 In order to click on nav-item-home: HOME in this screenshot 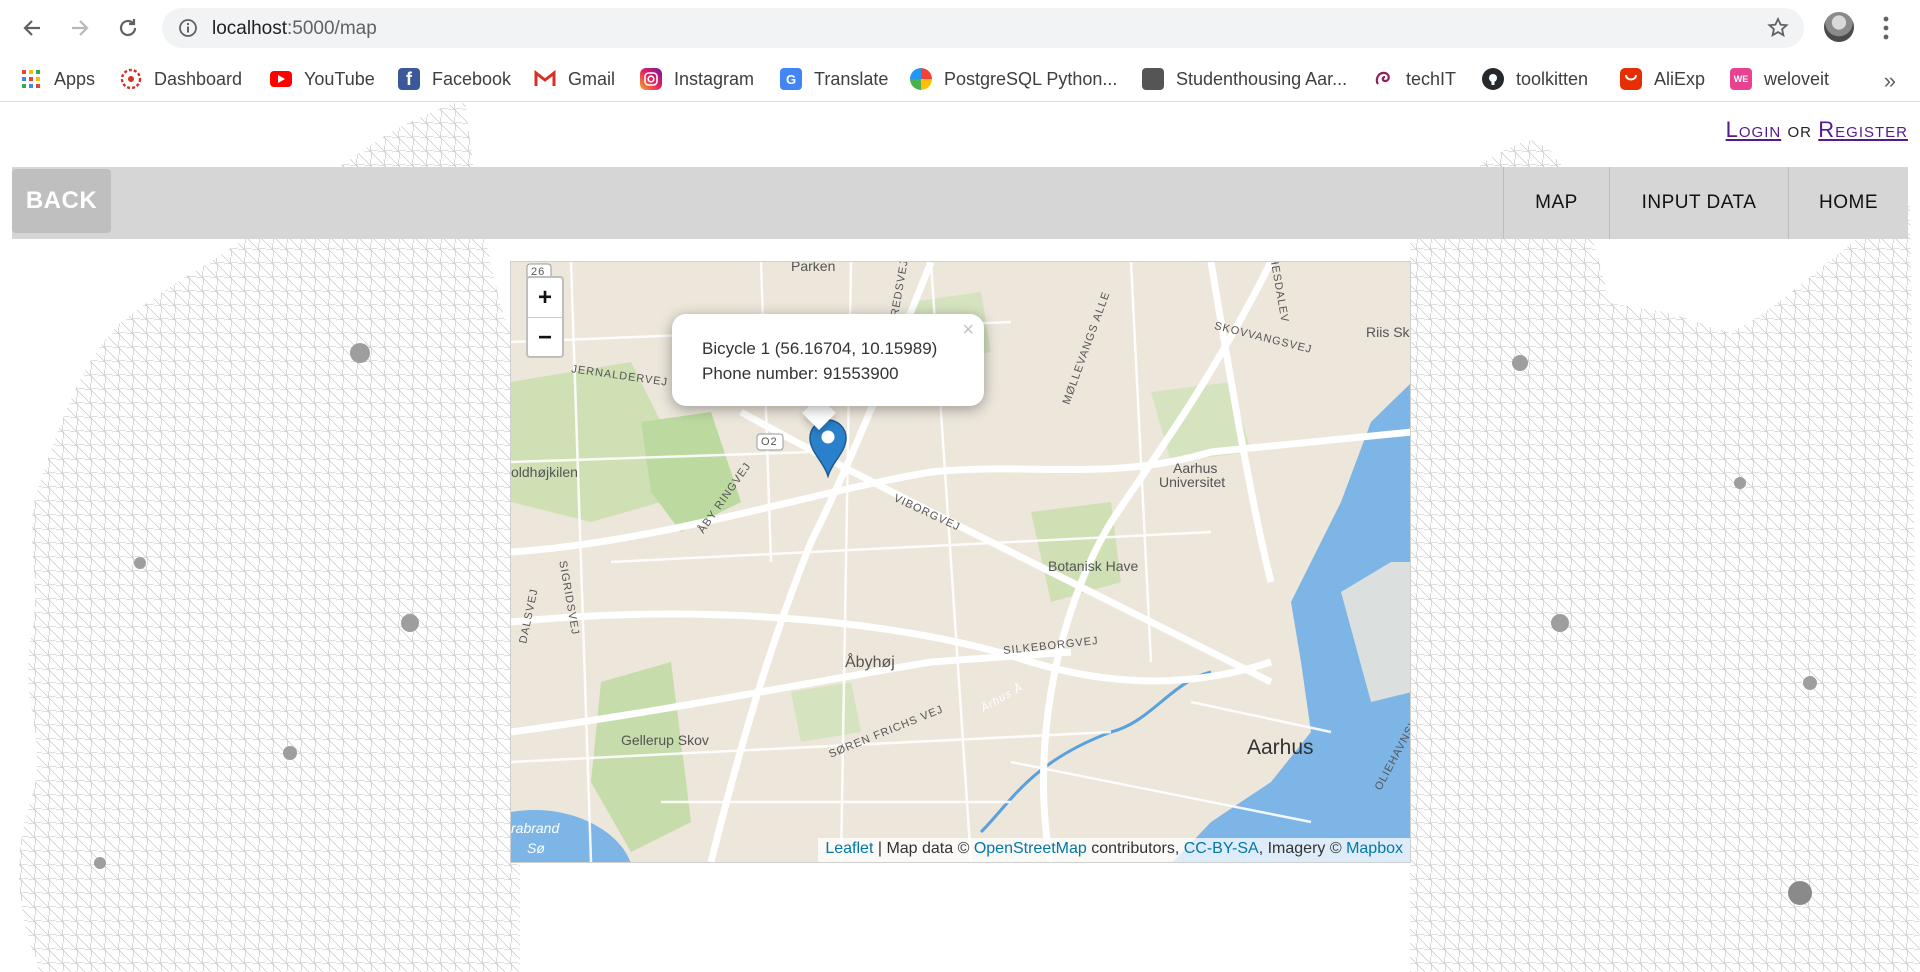, I will do `click(1848, 203)`.